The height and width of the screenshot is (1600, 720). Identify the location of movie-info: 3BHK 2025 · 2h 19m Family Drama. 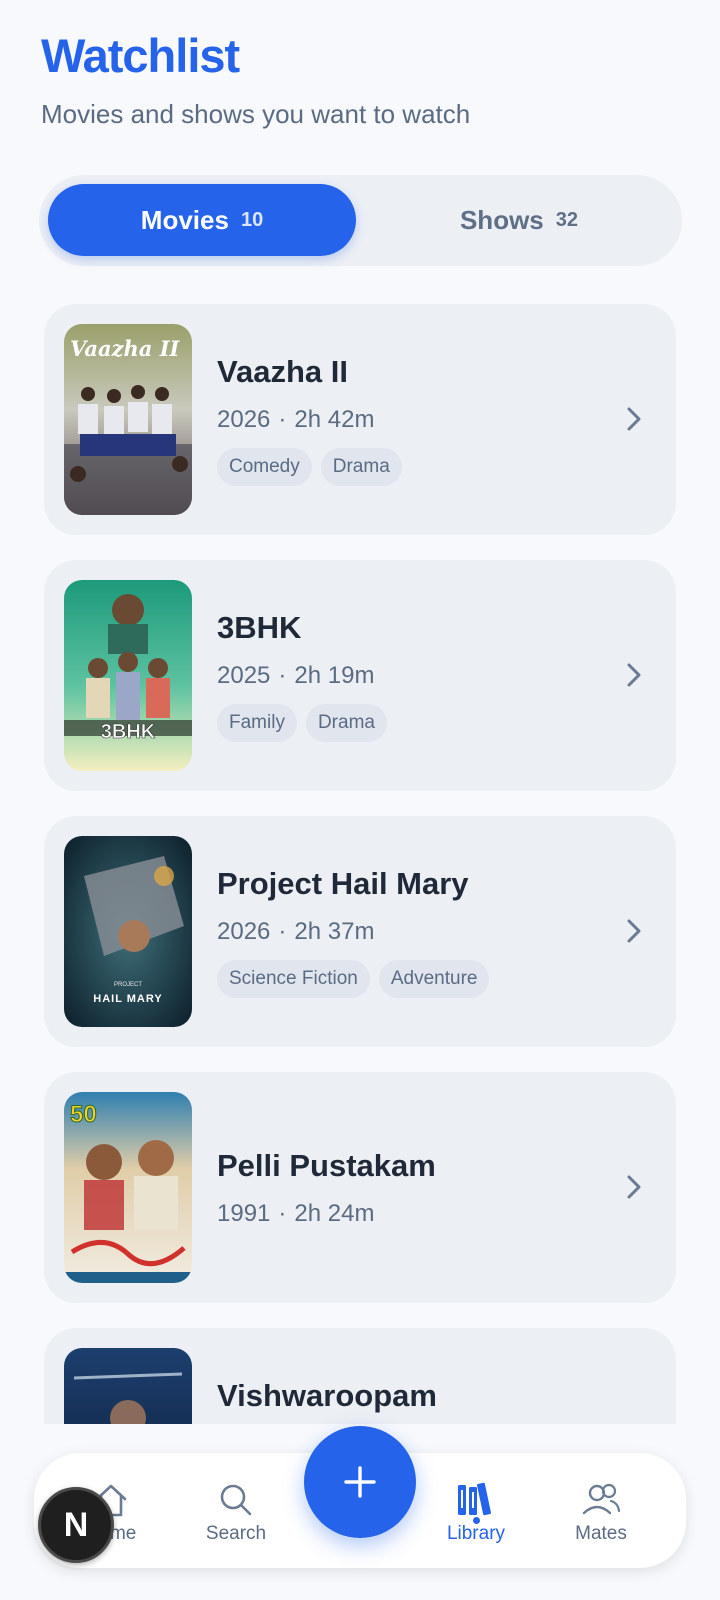
(302, 676).